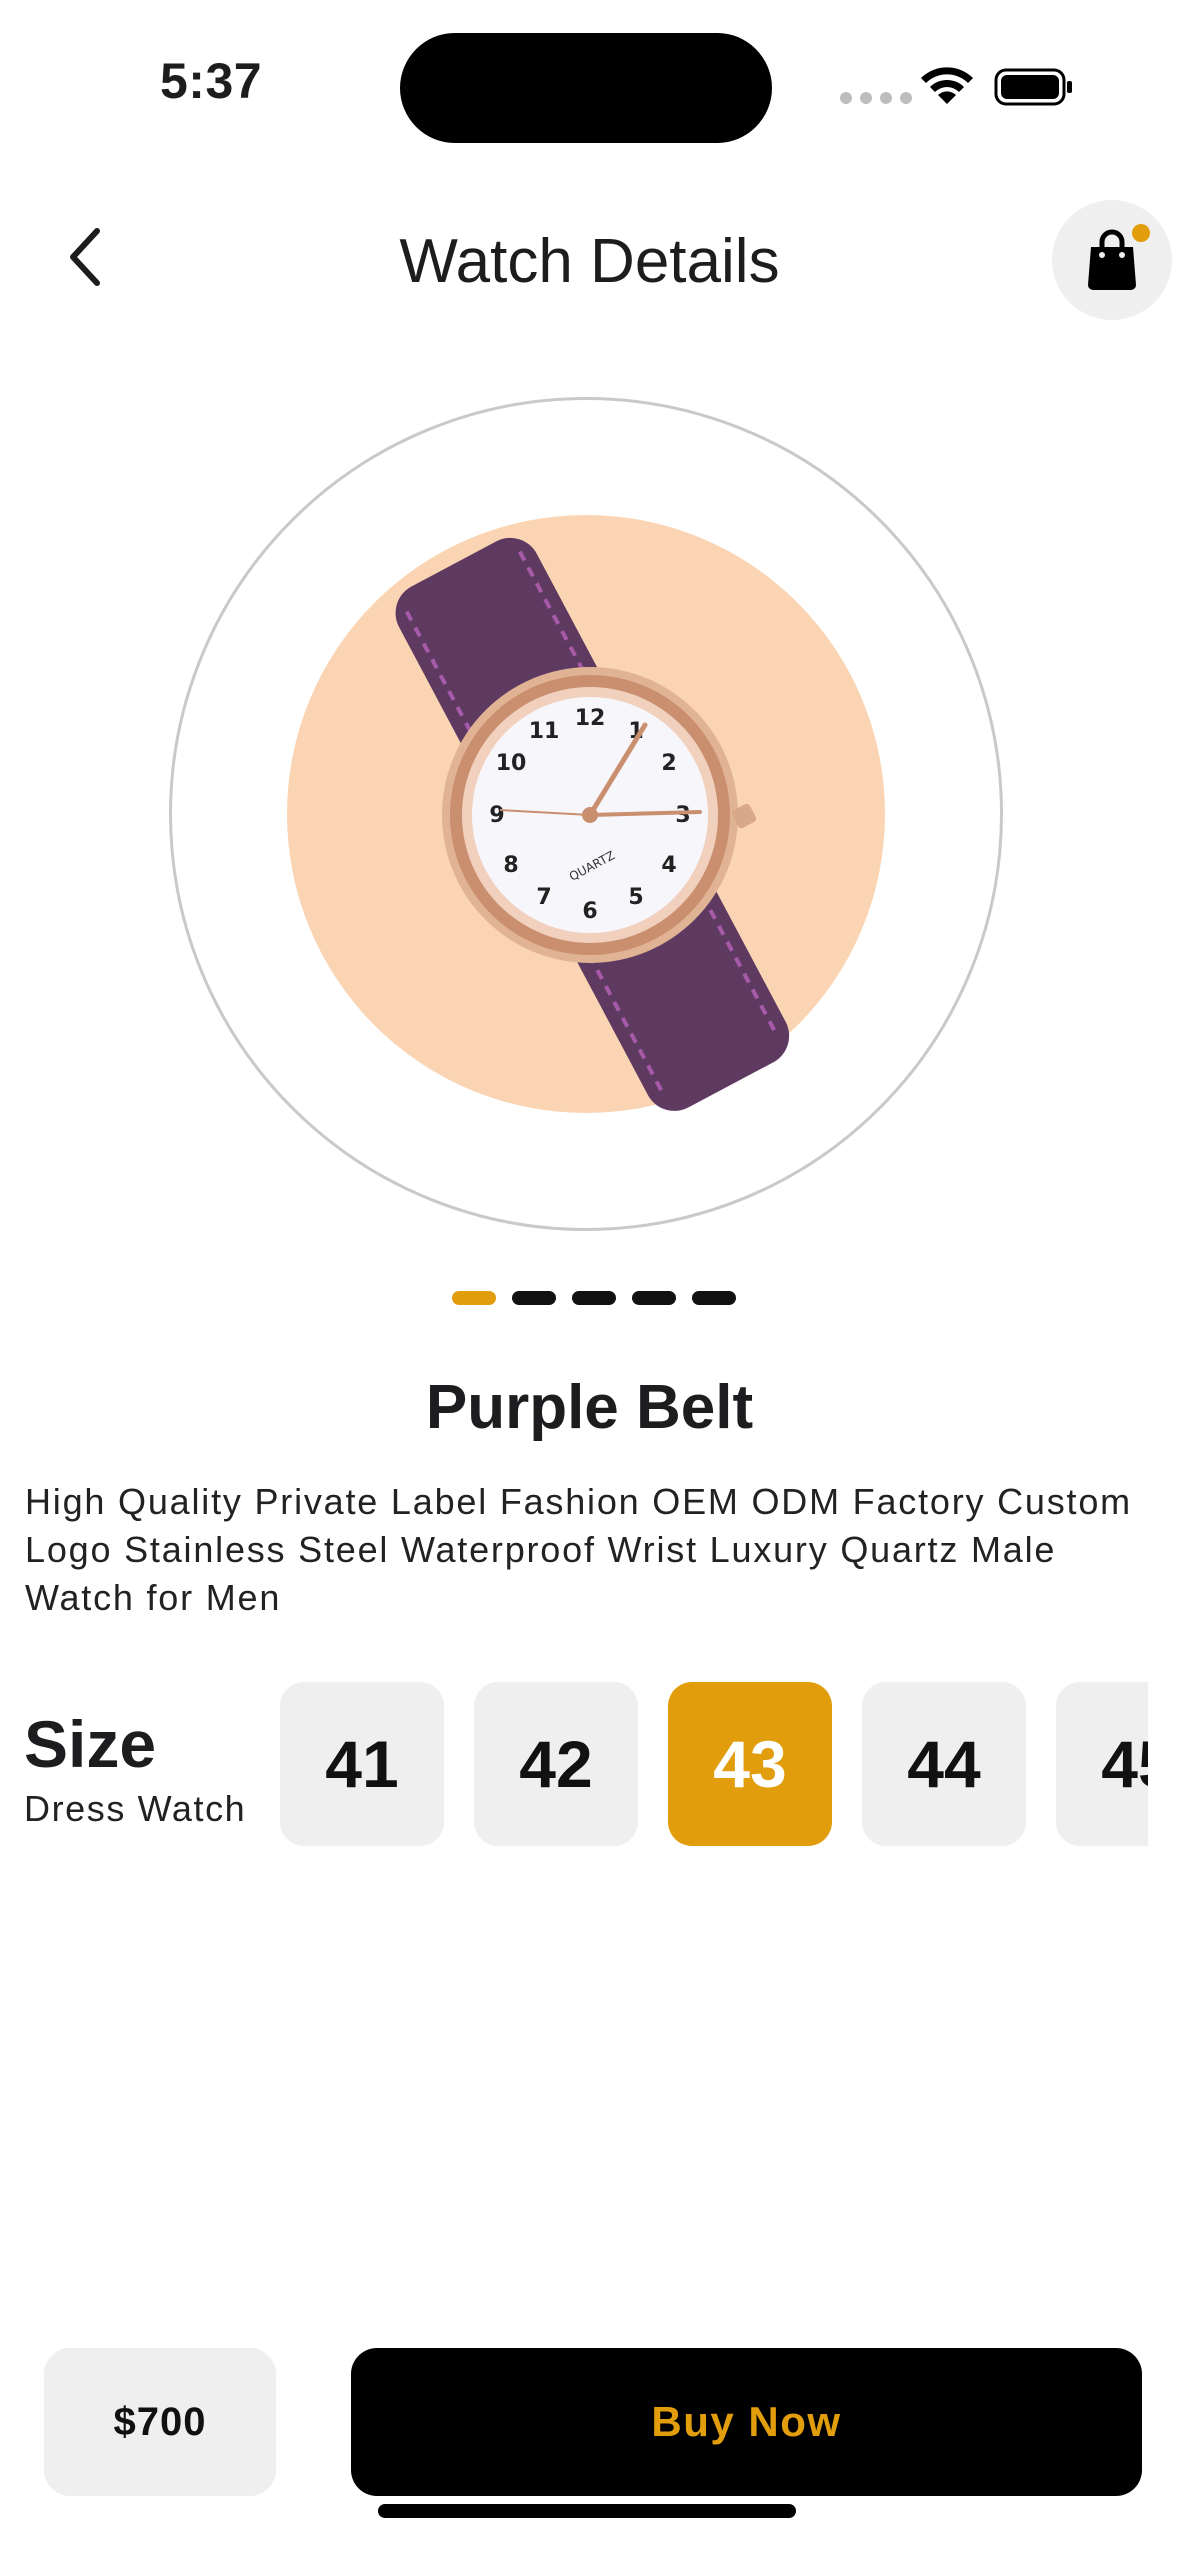 The image size is (1179, 2556). I want to click on svg-text: 6, so click(589, 911).